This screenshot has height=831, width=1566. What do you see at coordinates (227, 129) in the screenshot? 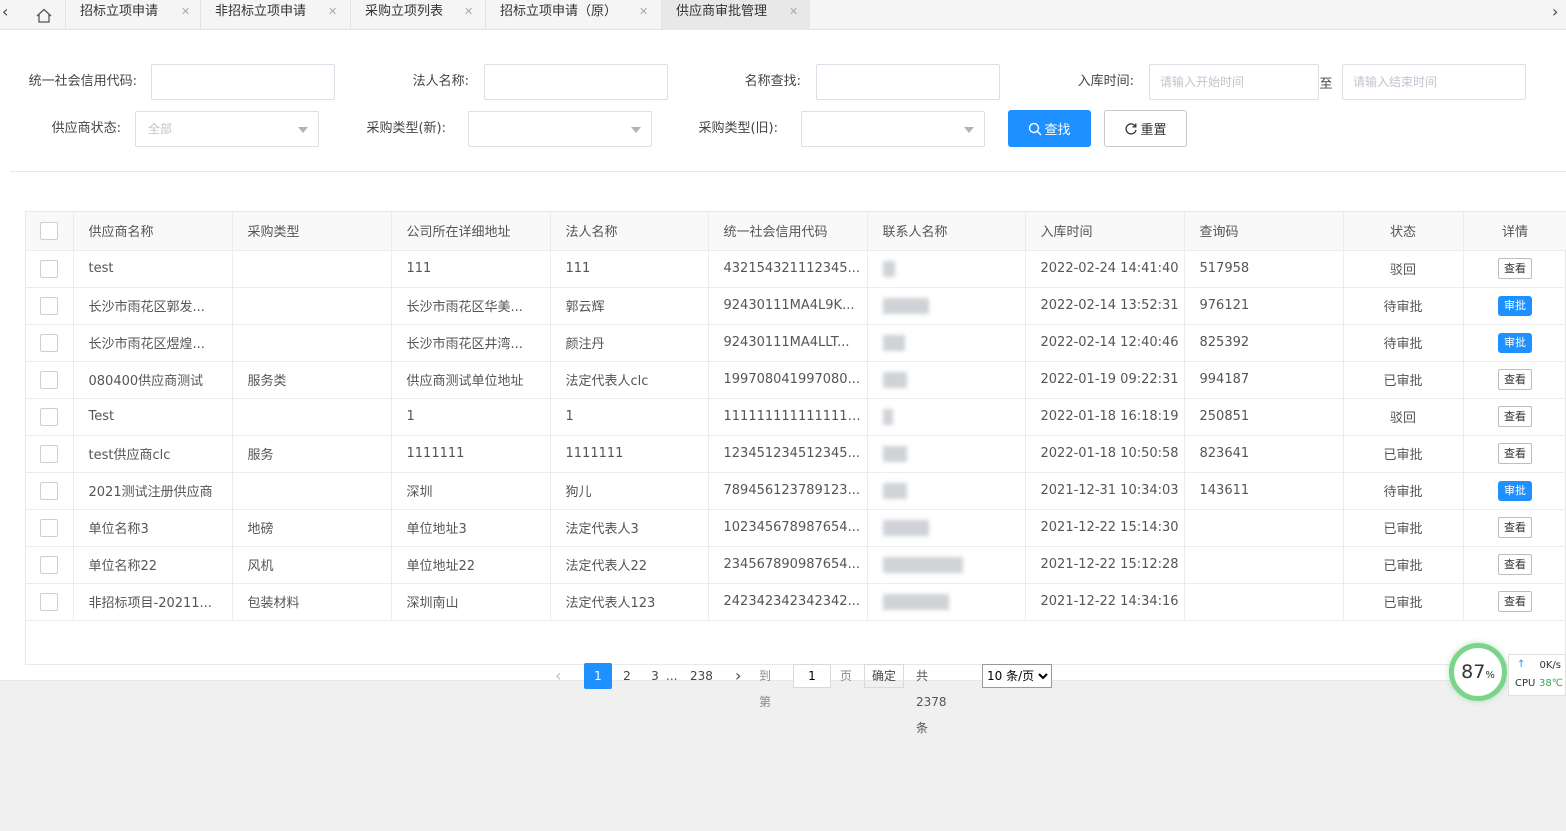
I see `supplier-status-select: 全部` at bounding box center [227, 129].